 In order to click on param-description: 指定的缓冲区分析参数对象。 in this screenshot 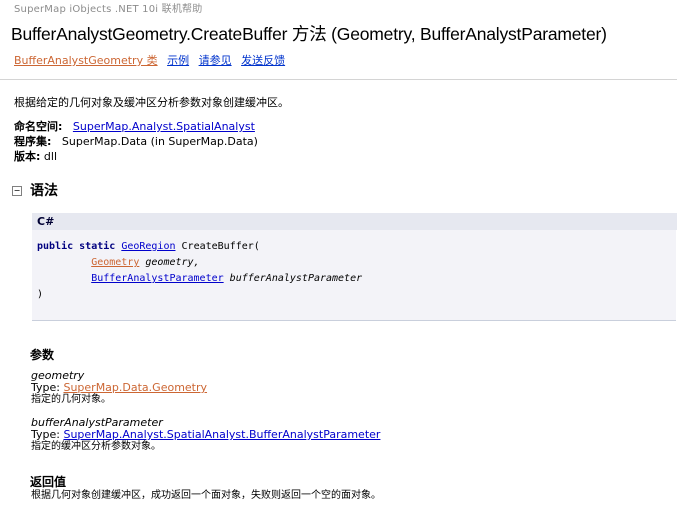, I will do `click(96, 446)`.